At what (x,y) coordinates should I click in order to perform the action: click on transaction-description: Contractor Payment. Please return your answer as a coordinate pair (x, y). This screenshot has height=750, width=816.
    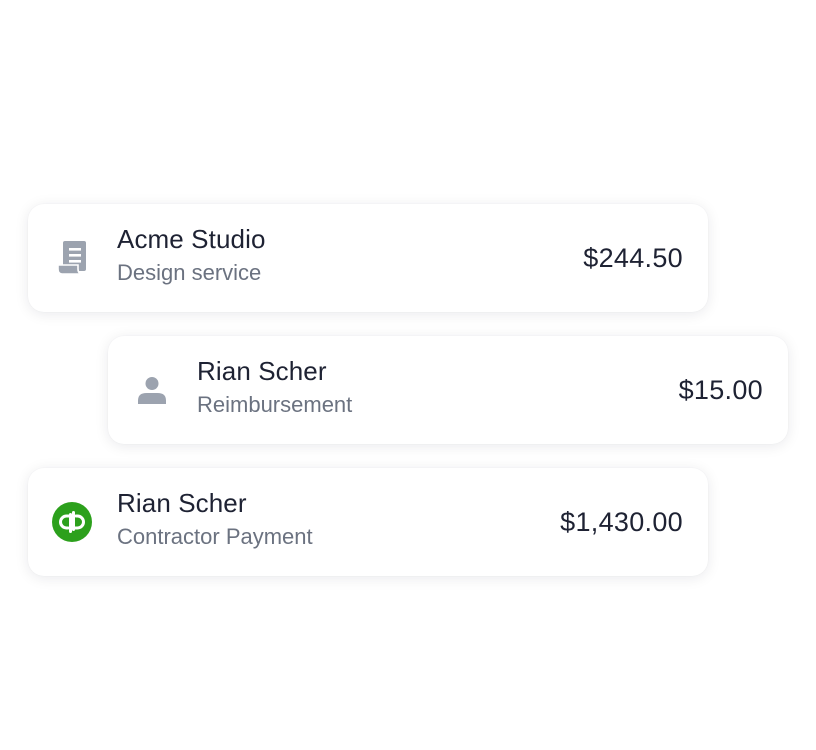
    Looking at the image, I should click on (215, 536).